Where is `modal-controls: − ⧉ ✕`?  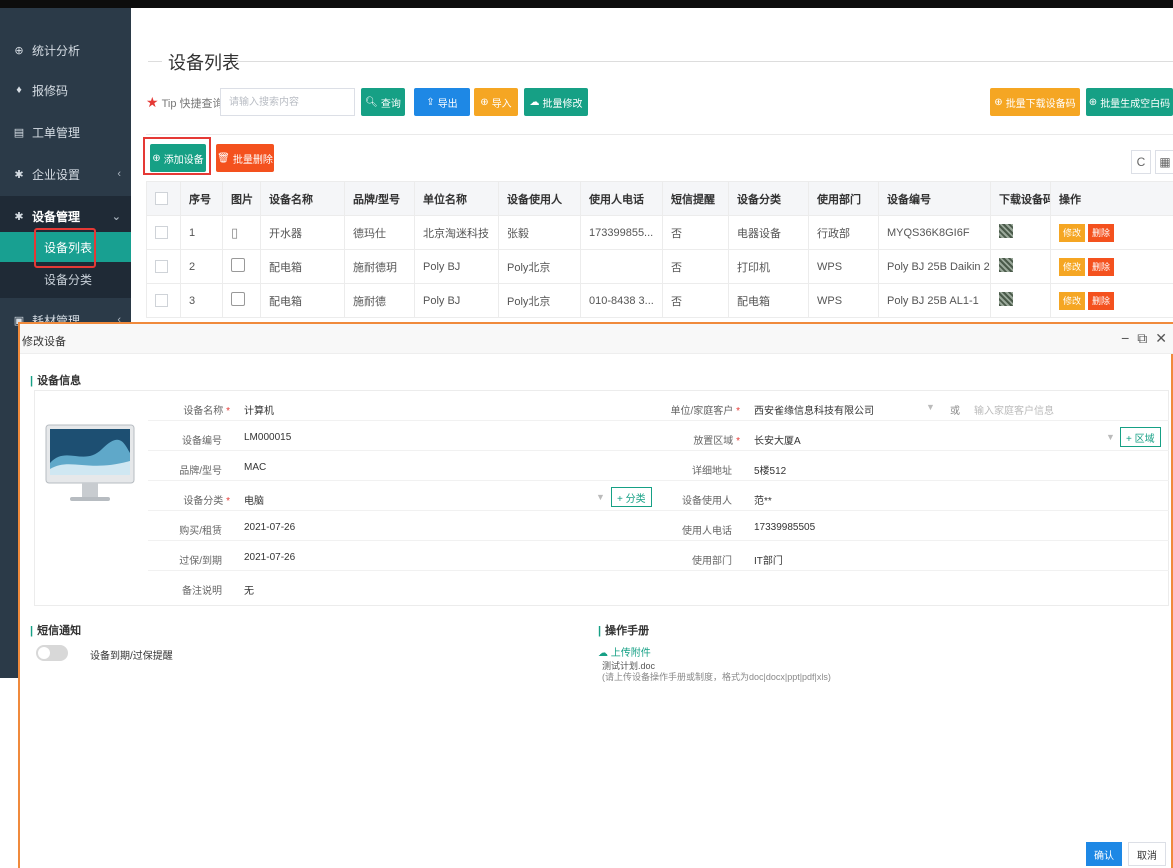
modal-controls: − ⧉ ✕ is located at coordinates (1144, 338).